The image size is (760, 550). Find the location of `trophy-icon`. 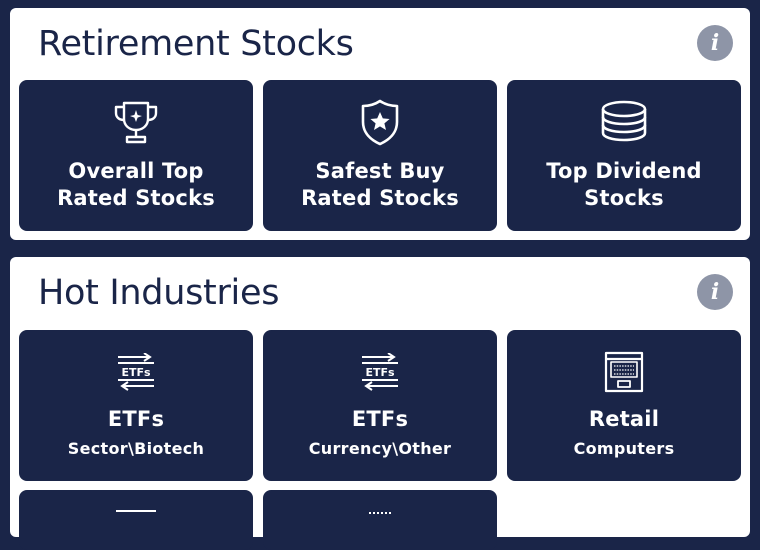

trophy-icon is located at coordinates (136, 122).